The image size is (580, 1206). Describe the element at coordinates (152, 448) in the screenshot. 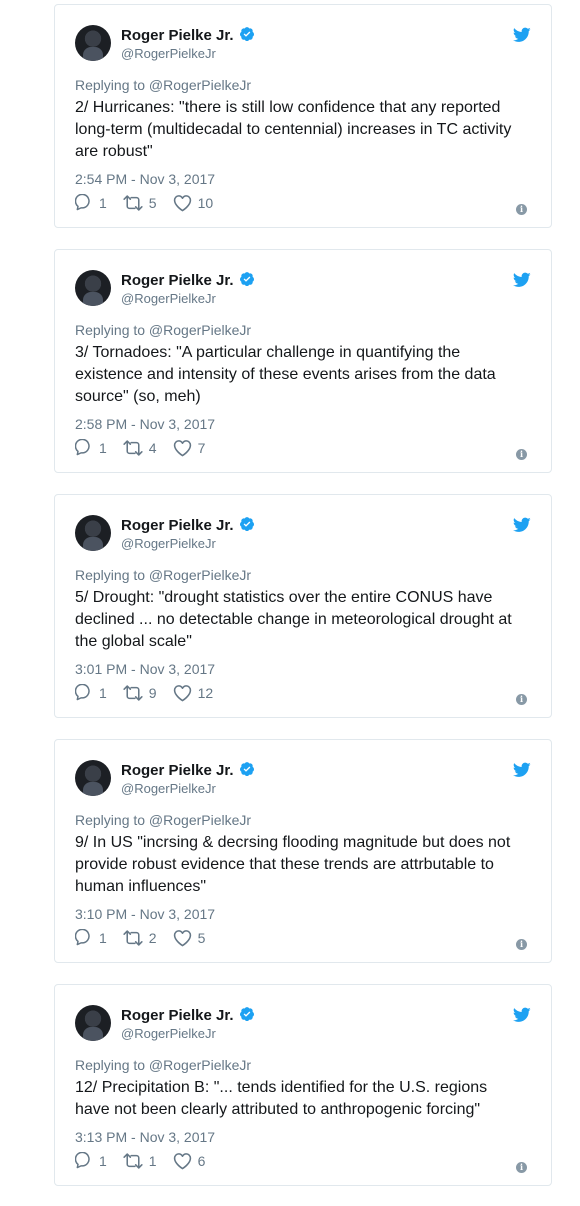

I see `retweet-count: 4` at that location.